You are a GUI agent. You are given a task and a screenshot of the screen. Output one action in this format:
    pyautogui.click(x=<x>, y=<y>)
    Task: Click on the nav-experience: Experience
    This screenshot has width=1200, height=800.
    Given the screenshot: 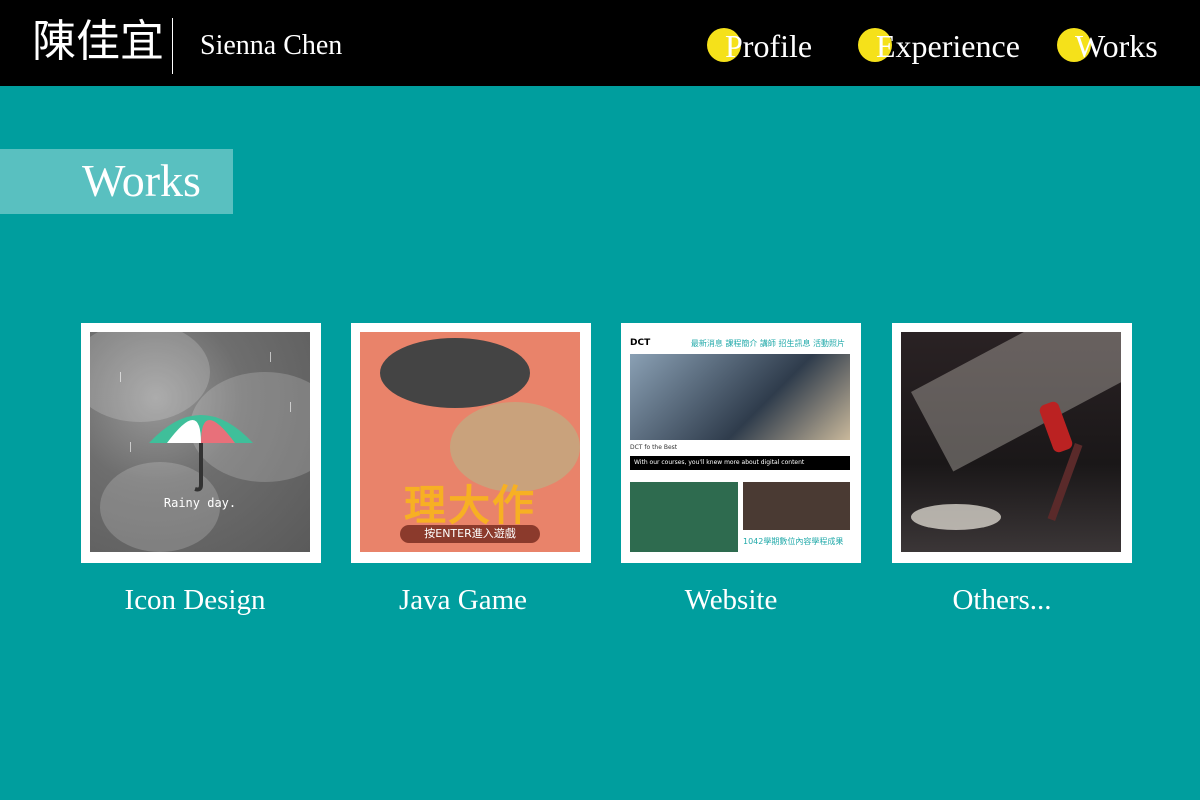 What is the action you would take?
    pyautogui.click(x=948, y=46)
    